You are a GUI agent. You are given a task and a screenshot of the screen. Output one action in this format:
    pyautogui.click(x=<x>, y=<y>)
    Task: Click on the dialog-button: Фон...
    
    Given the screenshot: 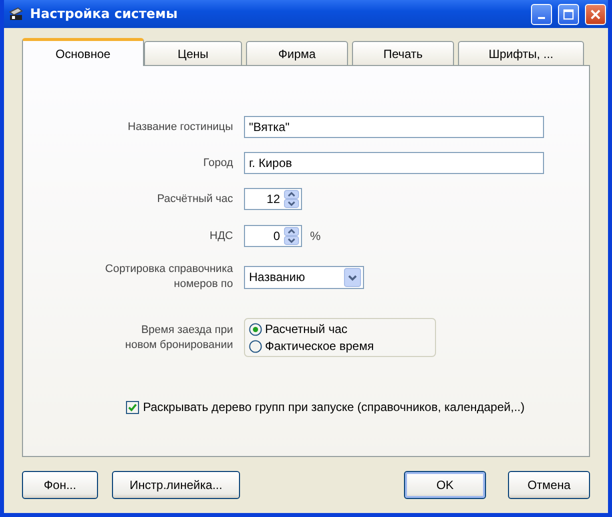 What is the action you would take?
    pyautogui.click(x=60, y=485)
    